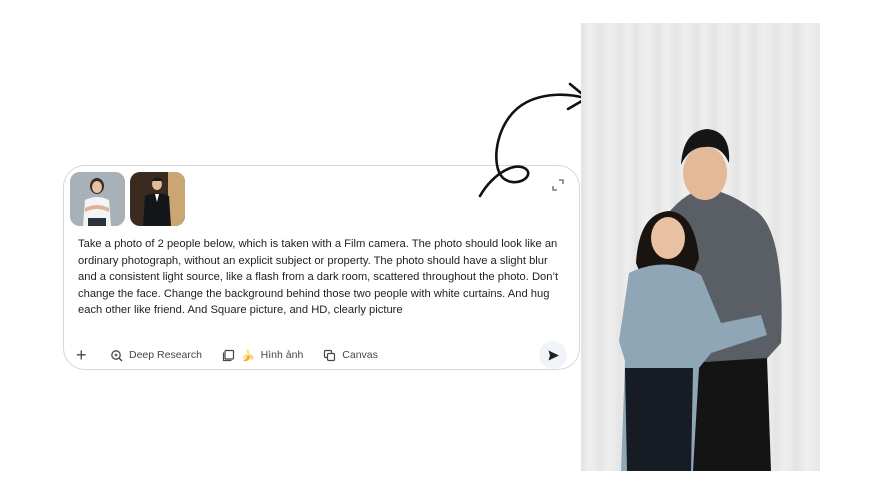 Image resolution: width=880 pixels, height=495 pixels. What do you see at coordinates (157, 199) in the screenshot?
I see `attachment-thumbnail-man` at bounding box center [157, 199].